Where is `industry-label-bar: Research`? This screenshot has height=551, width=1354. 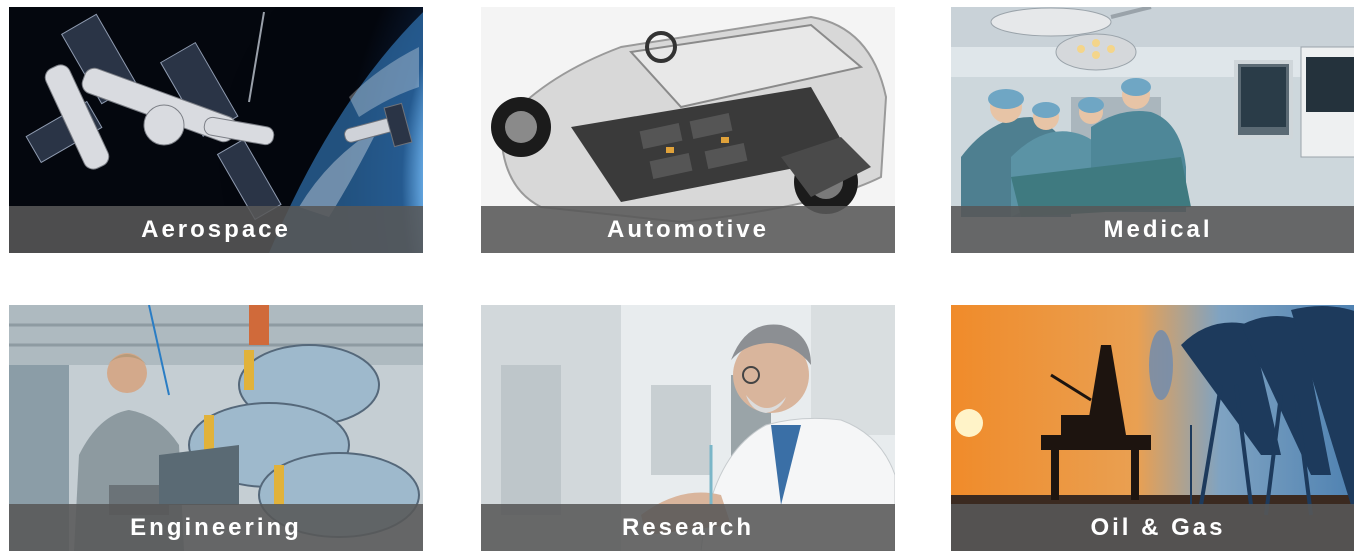 industry-label-bar: Research is located at coordinates (688, 527).